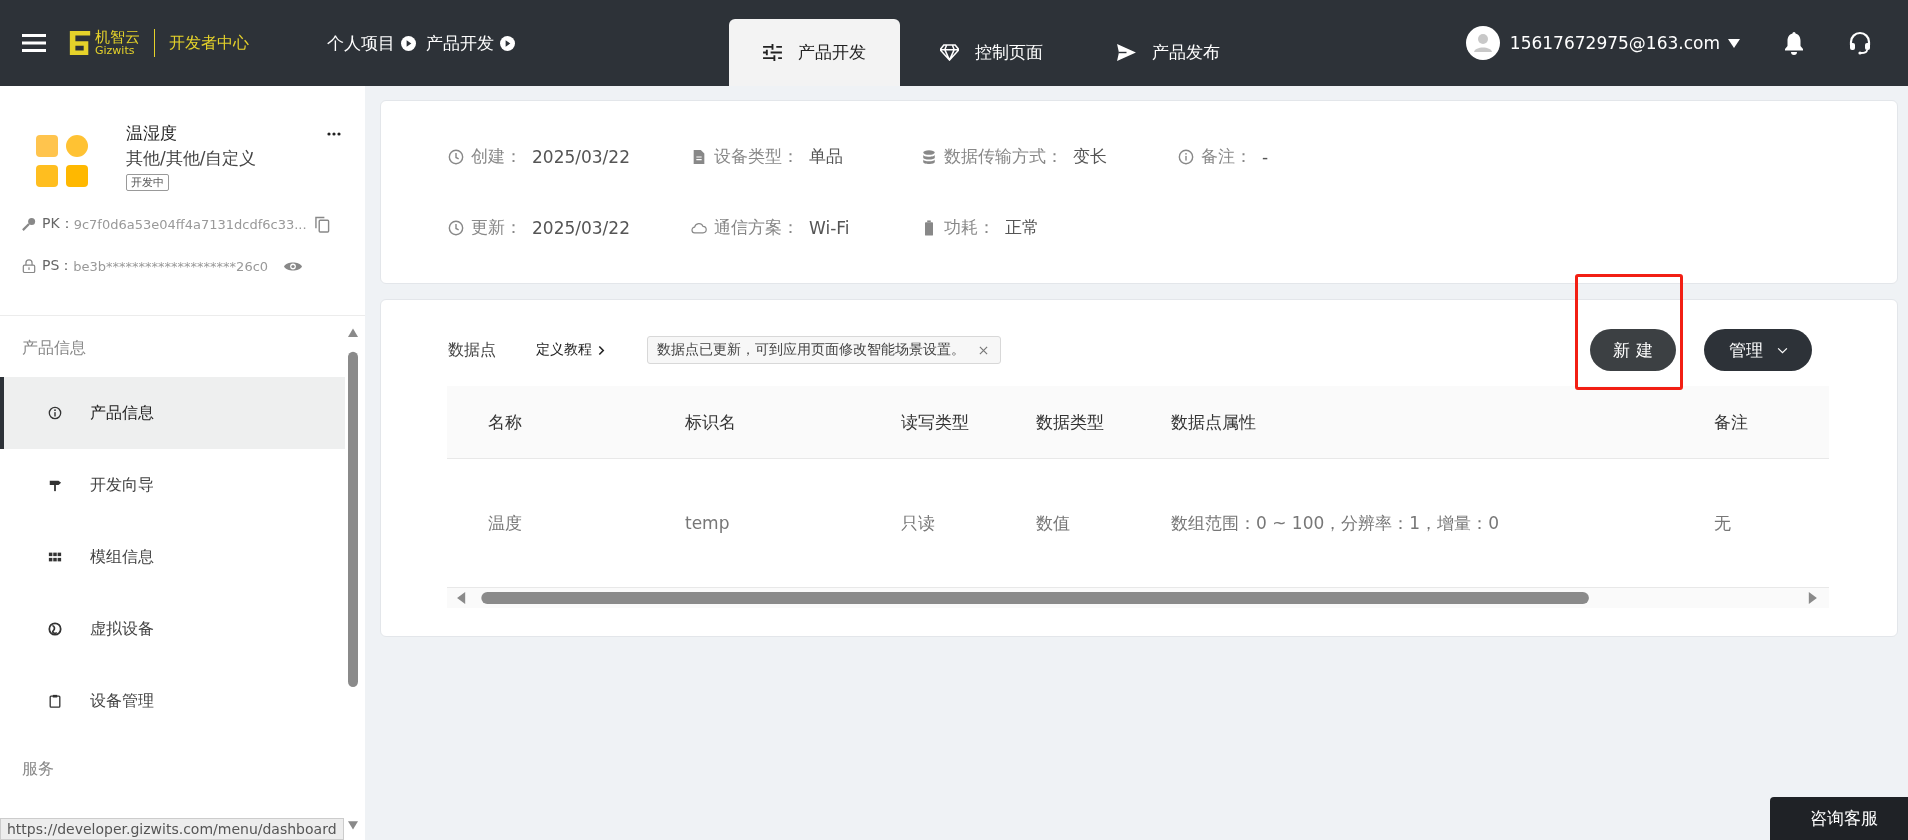 Image resolution: width=1908 pixels, height=840 pixels. What do you see at coordinates (55, 557) in the screenshot?
I see `grid-icon` at bounding box center [55, 557].